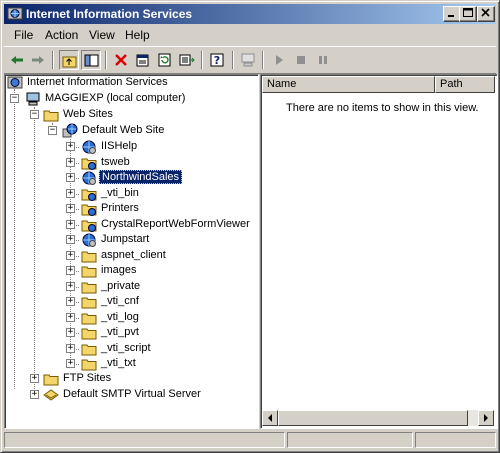  I want to click on tree-item-child: + _private, so click(130, 287).